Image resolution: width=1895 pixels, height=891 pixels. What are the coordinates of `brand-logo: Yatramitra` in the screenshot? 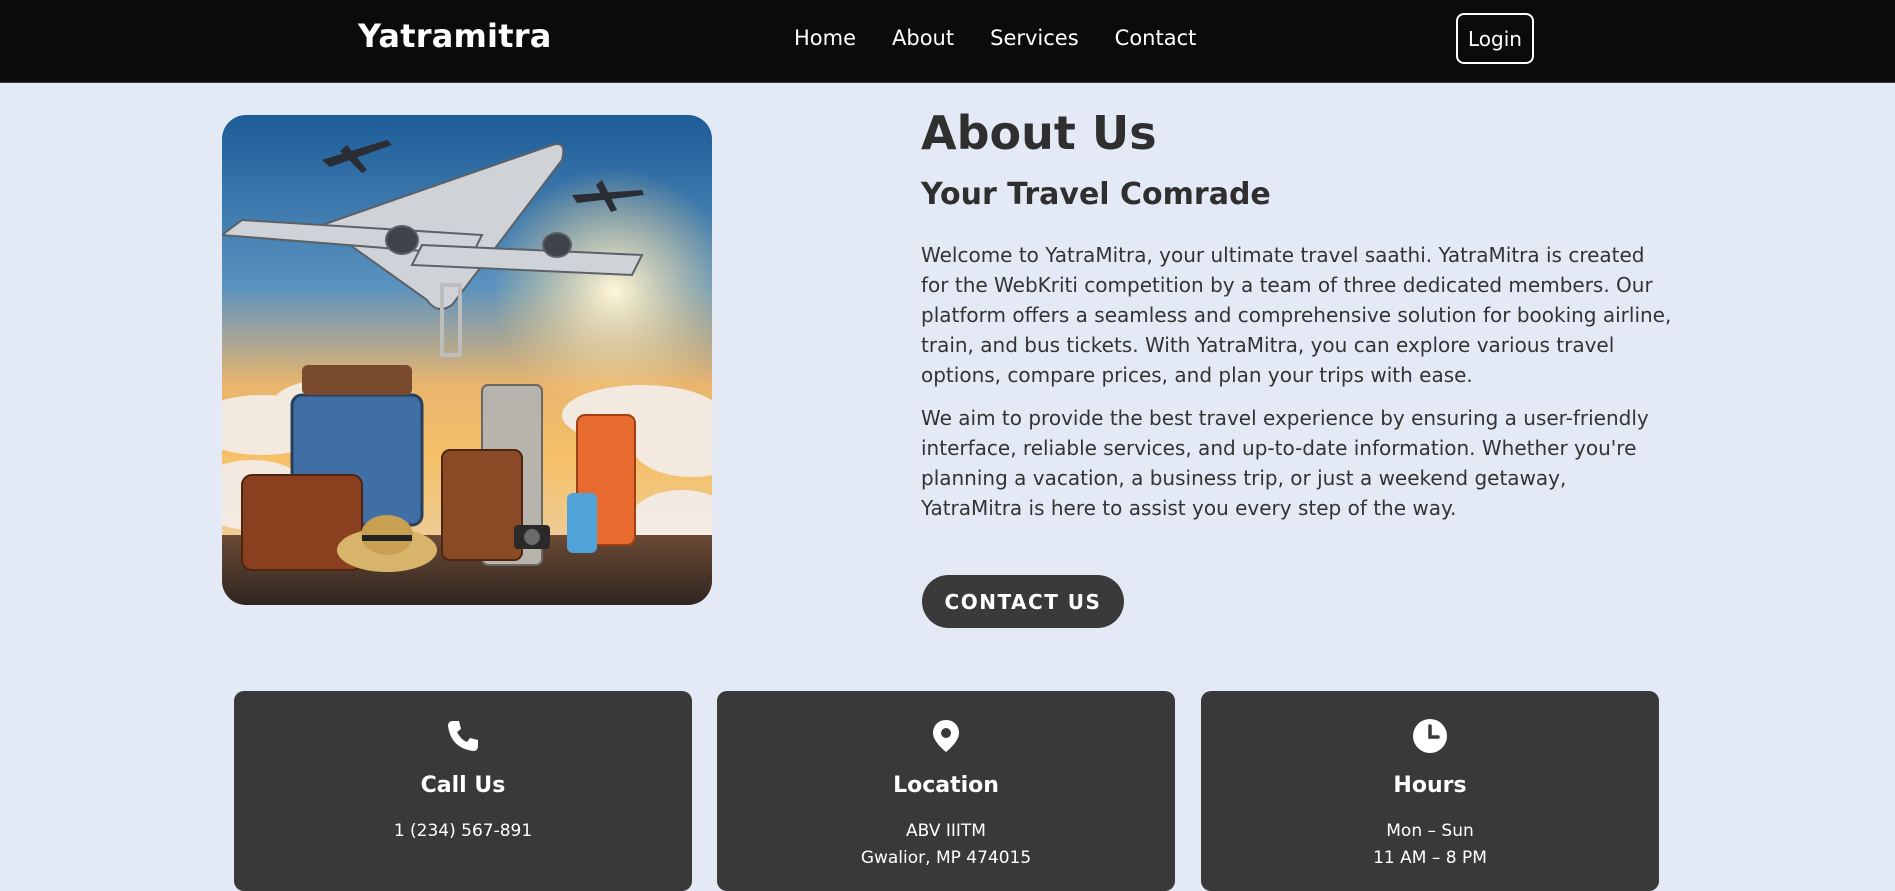 It's located at (454, 36).